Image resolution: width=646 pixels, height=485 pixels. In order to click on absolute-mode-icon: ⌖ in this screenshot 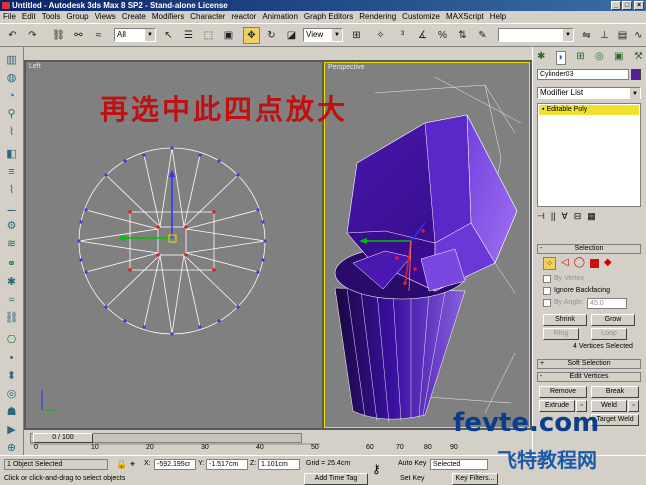, I will do `click(132, 464)`.